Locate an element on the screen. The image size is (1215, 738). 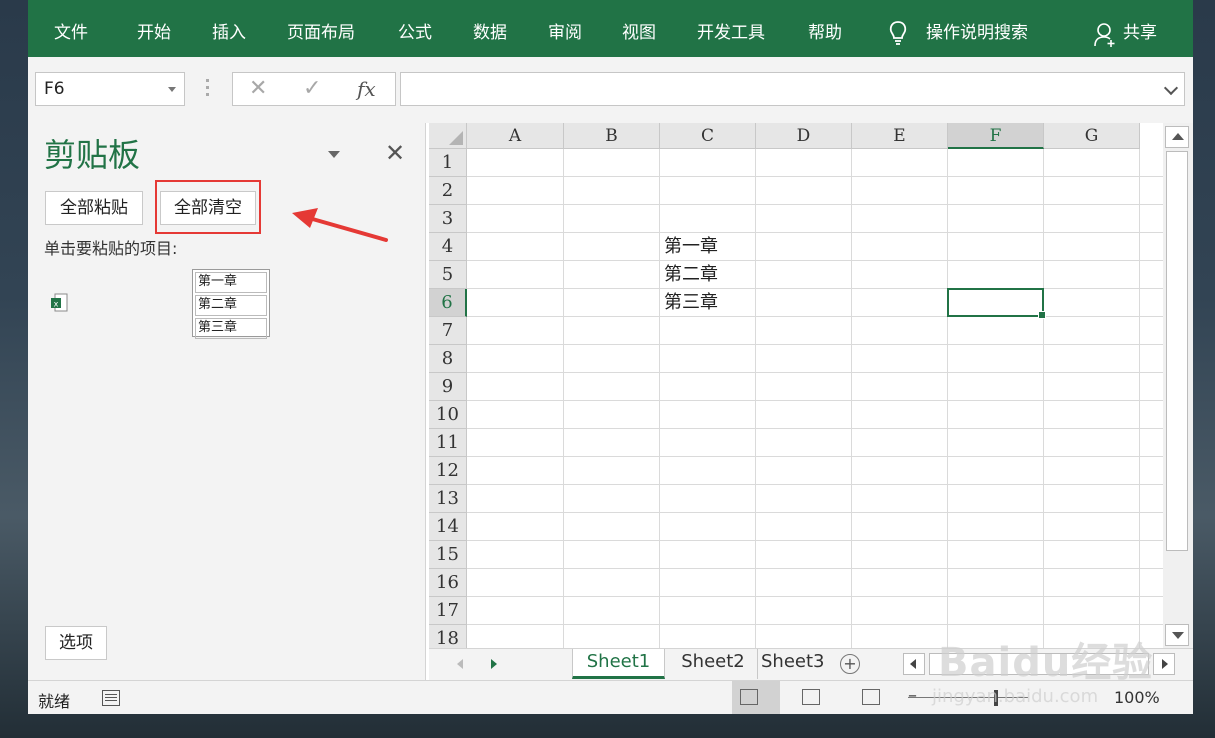
clipboard-item-line: 第二章 is located at coordinates (231, 305).